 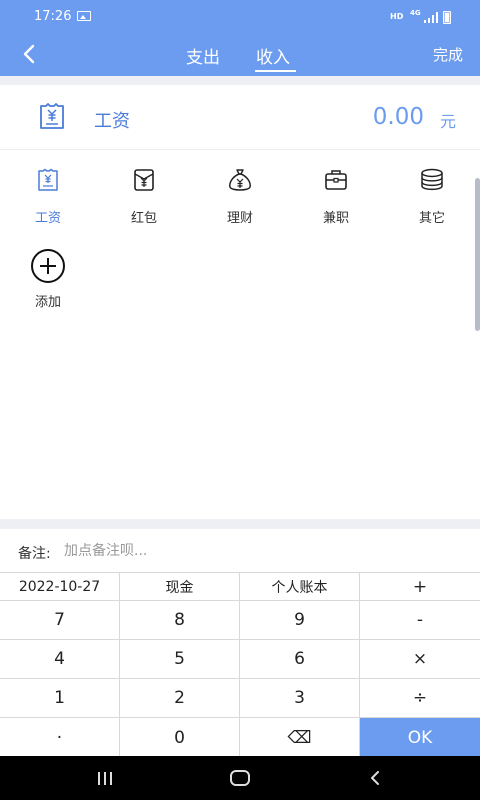 What do you see at coordinates (180, 659) in the screenshot?
I see `key-5: 5` at bounding box center [180, 659].